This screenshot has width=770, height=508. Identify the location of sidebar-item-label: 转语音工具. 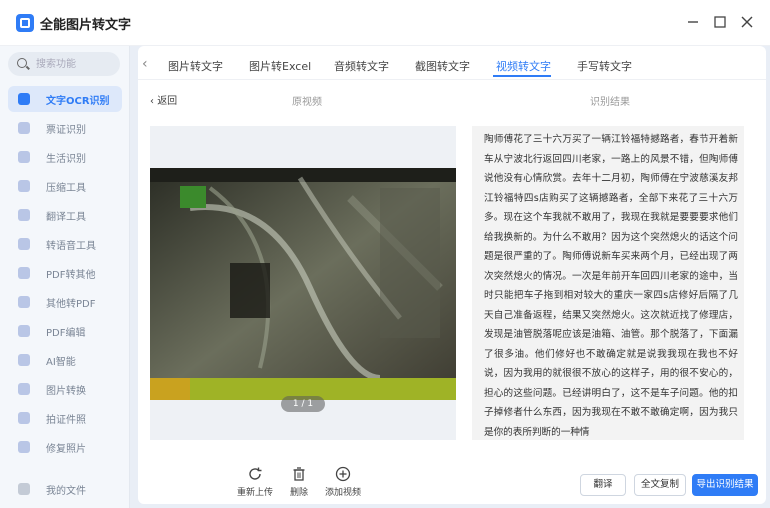
(71, 246).